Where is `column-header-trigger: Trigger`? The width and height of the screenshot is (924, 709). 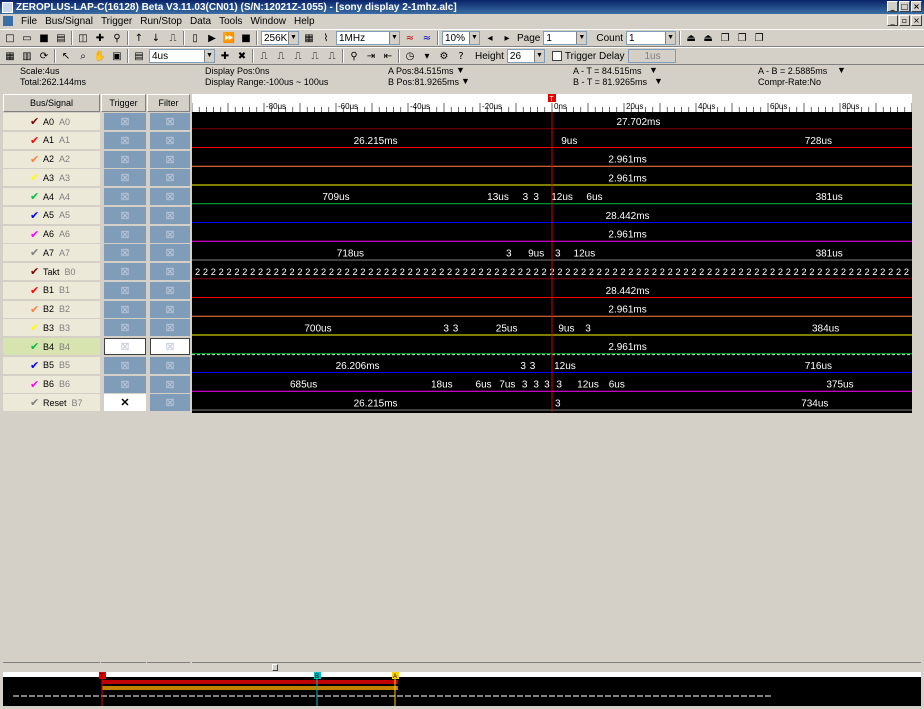 column-header-trigger: Trigger is located at coordinates (123, 103).